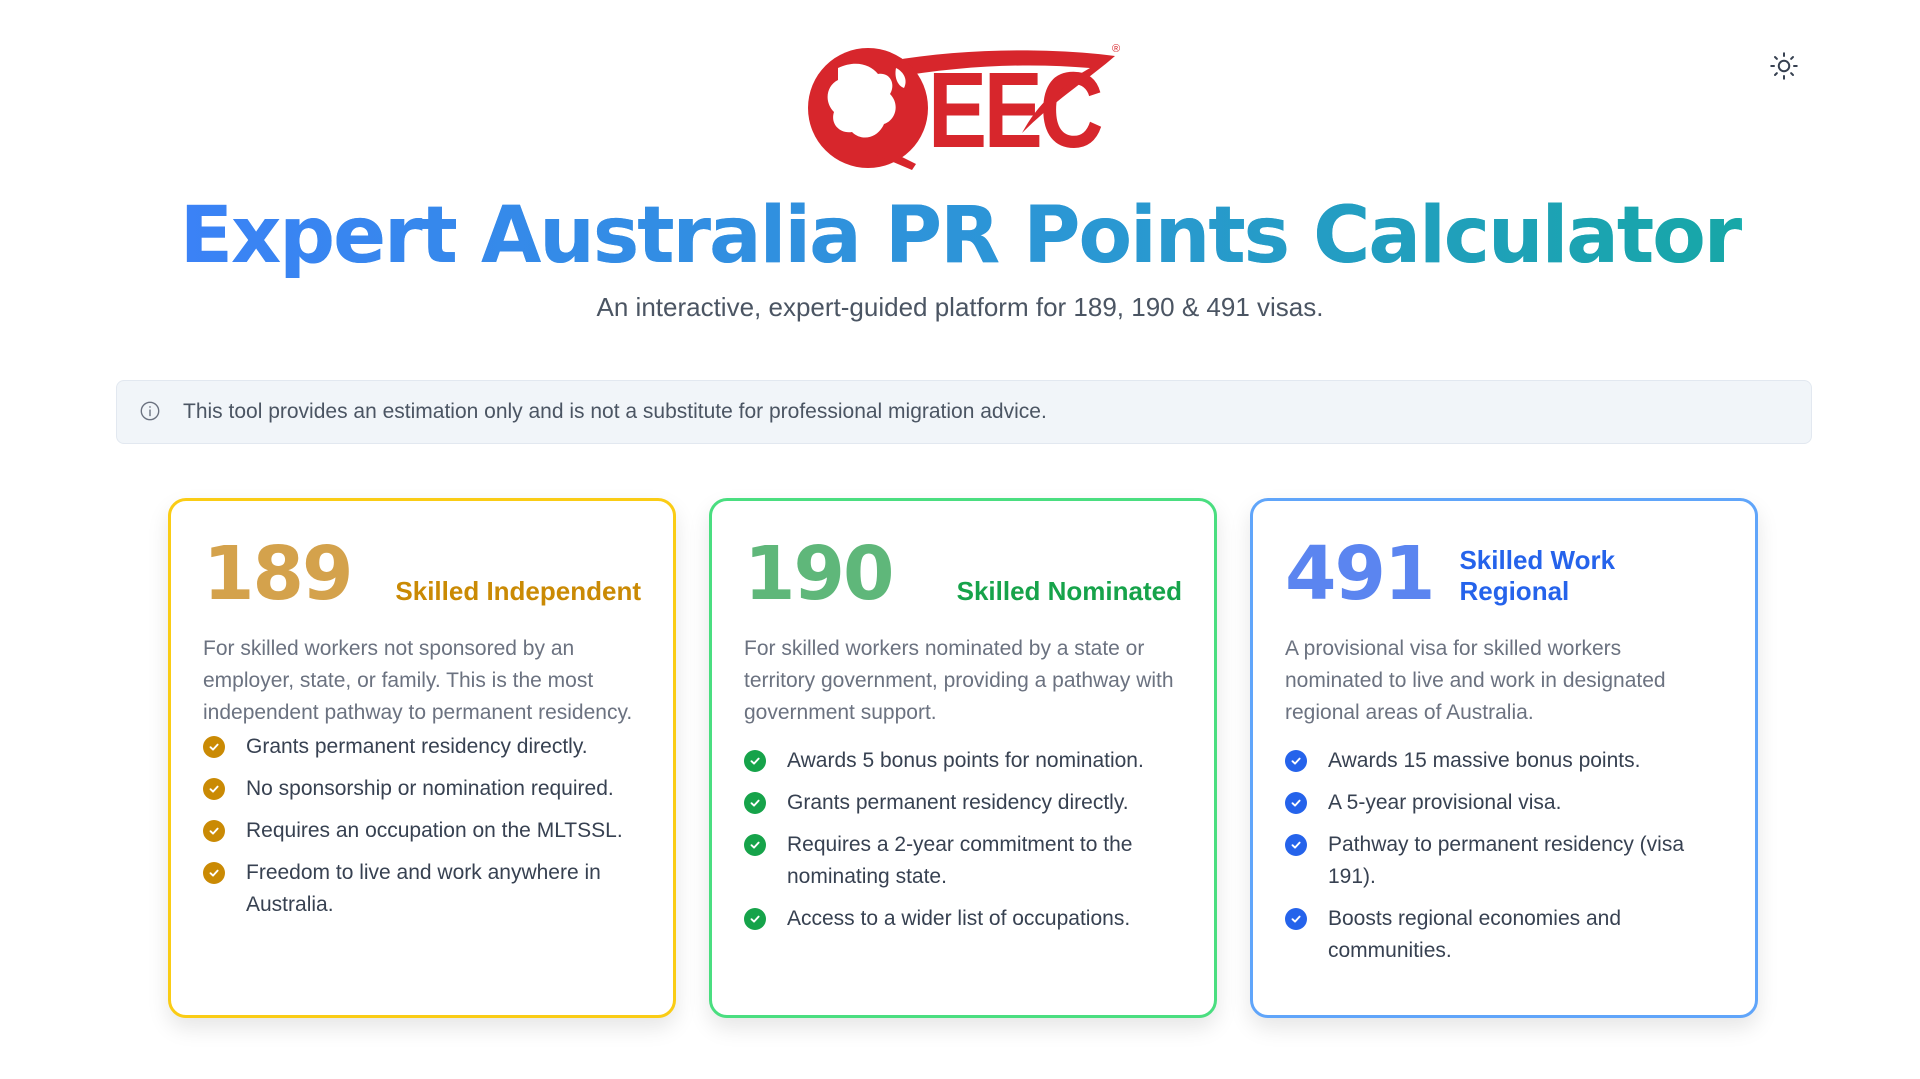  Describe the element at coordinates (151, 412) in the screenshot. I see `info-icon` at that location.